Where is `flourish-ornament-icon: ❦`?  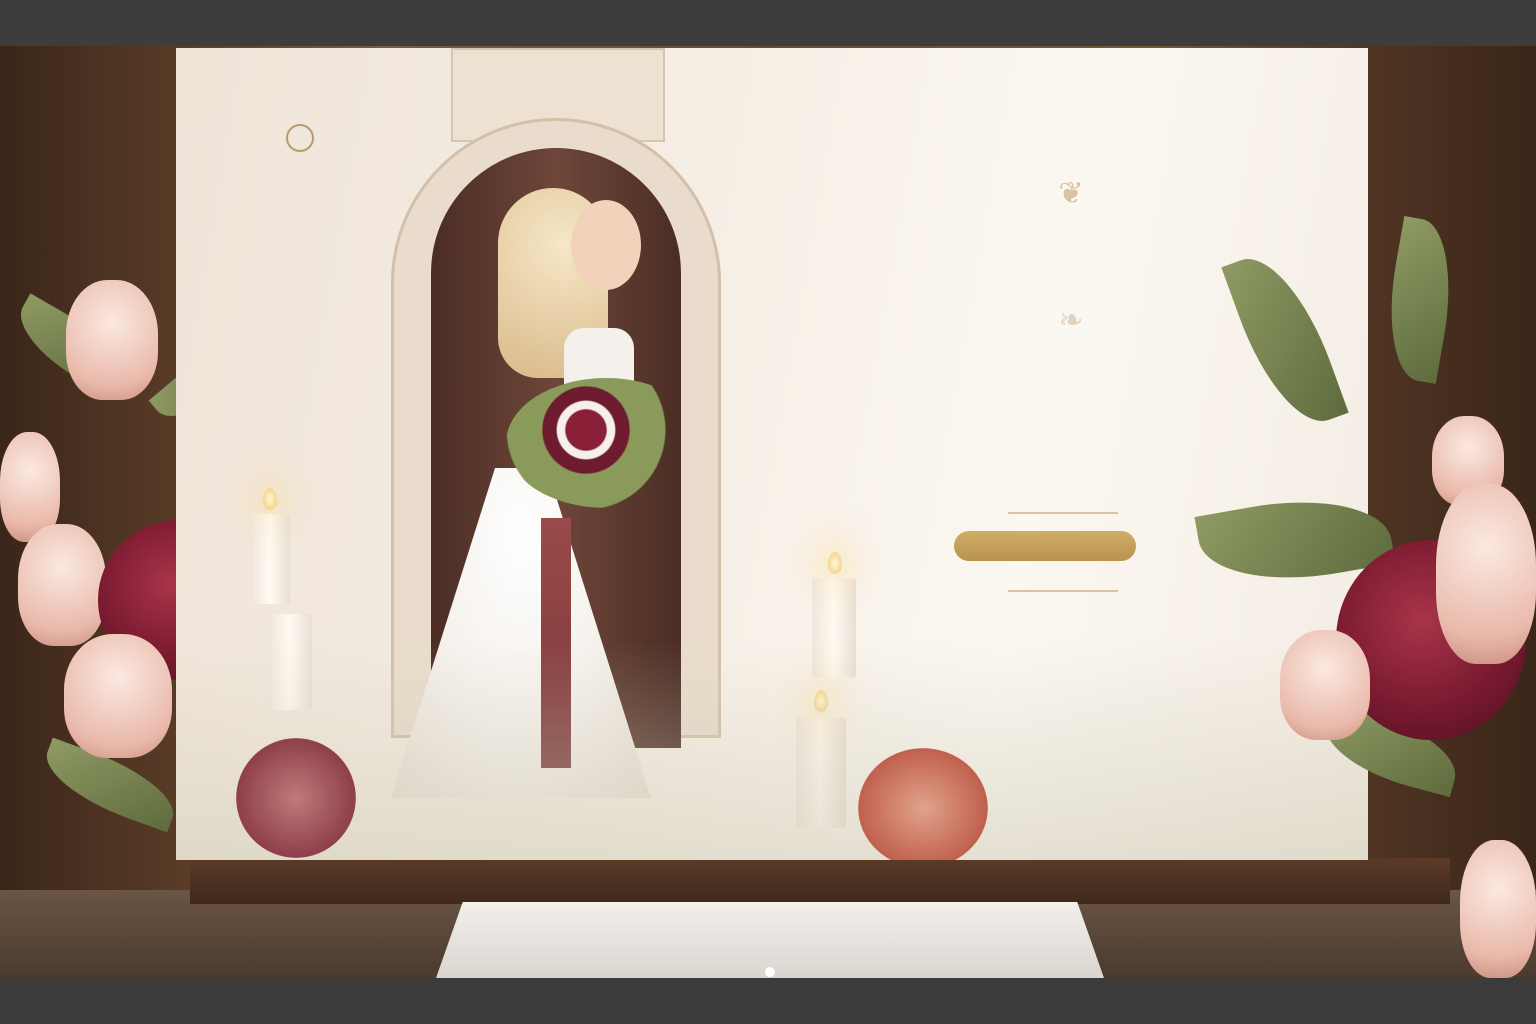
flourish-ornament-icon: ❦ is located at coordinates (1071, 193).